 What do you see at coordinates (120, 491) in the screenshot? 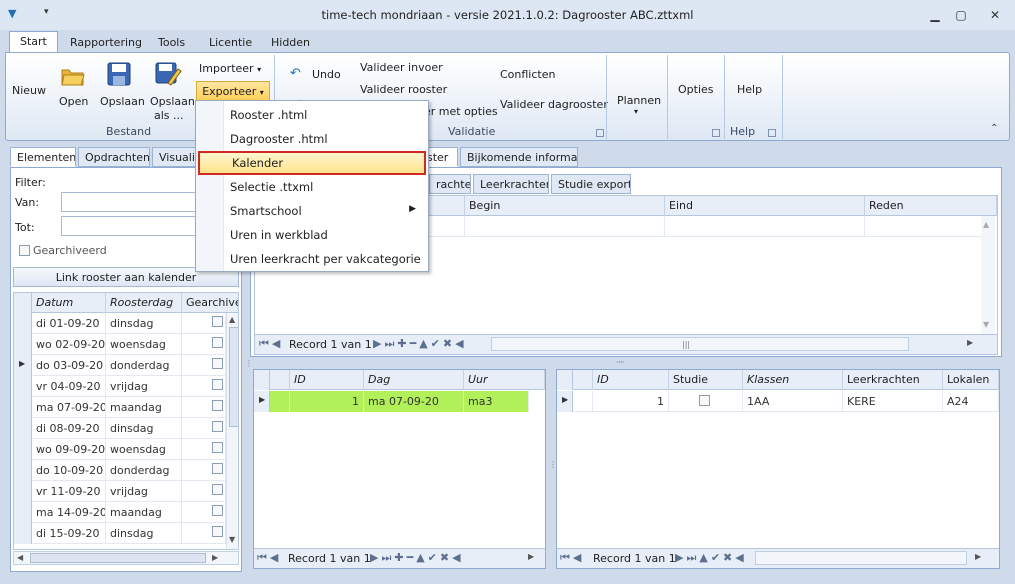
I see `table-row: vr 11-09-20 vrijdag` at bounding box center [120, 491].